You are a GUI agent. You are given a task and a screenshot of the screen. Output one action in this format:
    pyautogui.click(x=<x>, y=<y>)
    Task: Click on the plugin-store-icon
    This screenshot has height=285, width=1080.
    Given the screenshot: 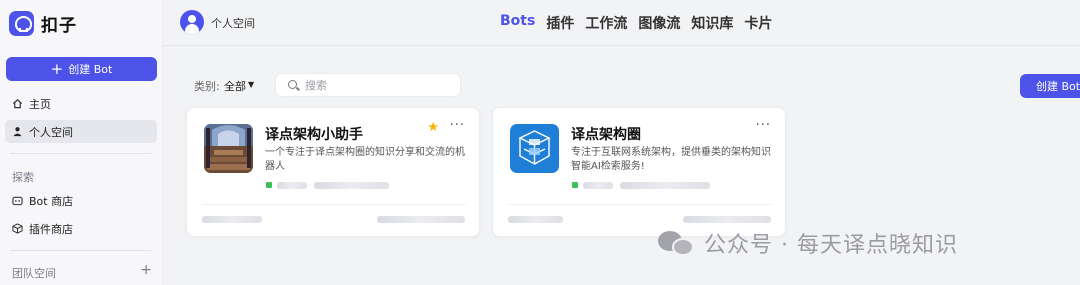 What is the action you would take?
    pyautogui.click(x=17, y=228)
    